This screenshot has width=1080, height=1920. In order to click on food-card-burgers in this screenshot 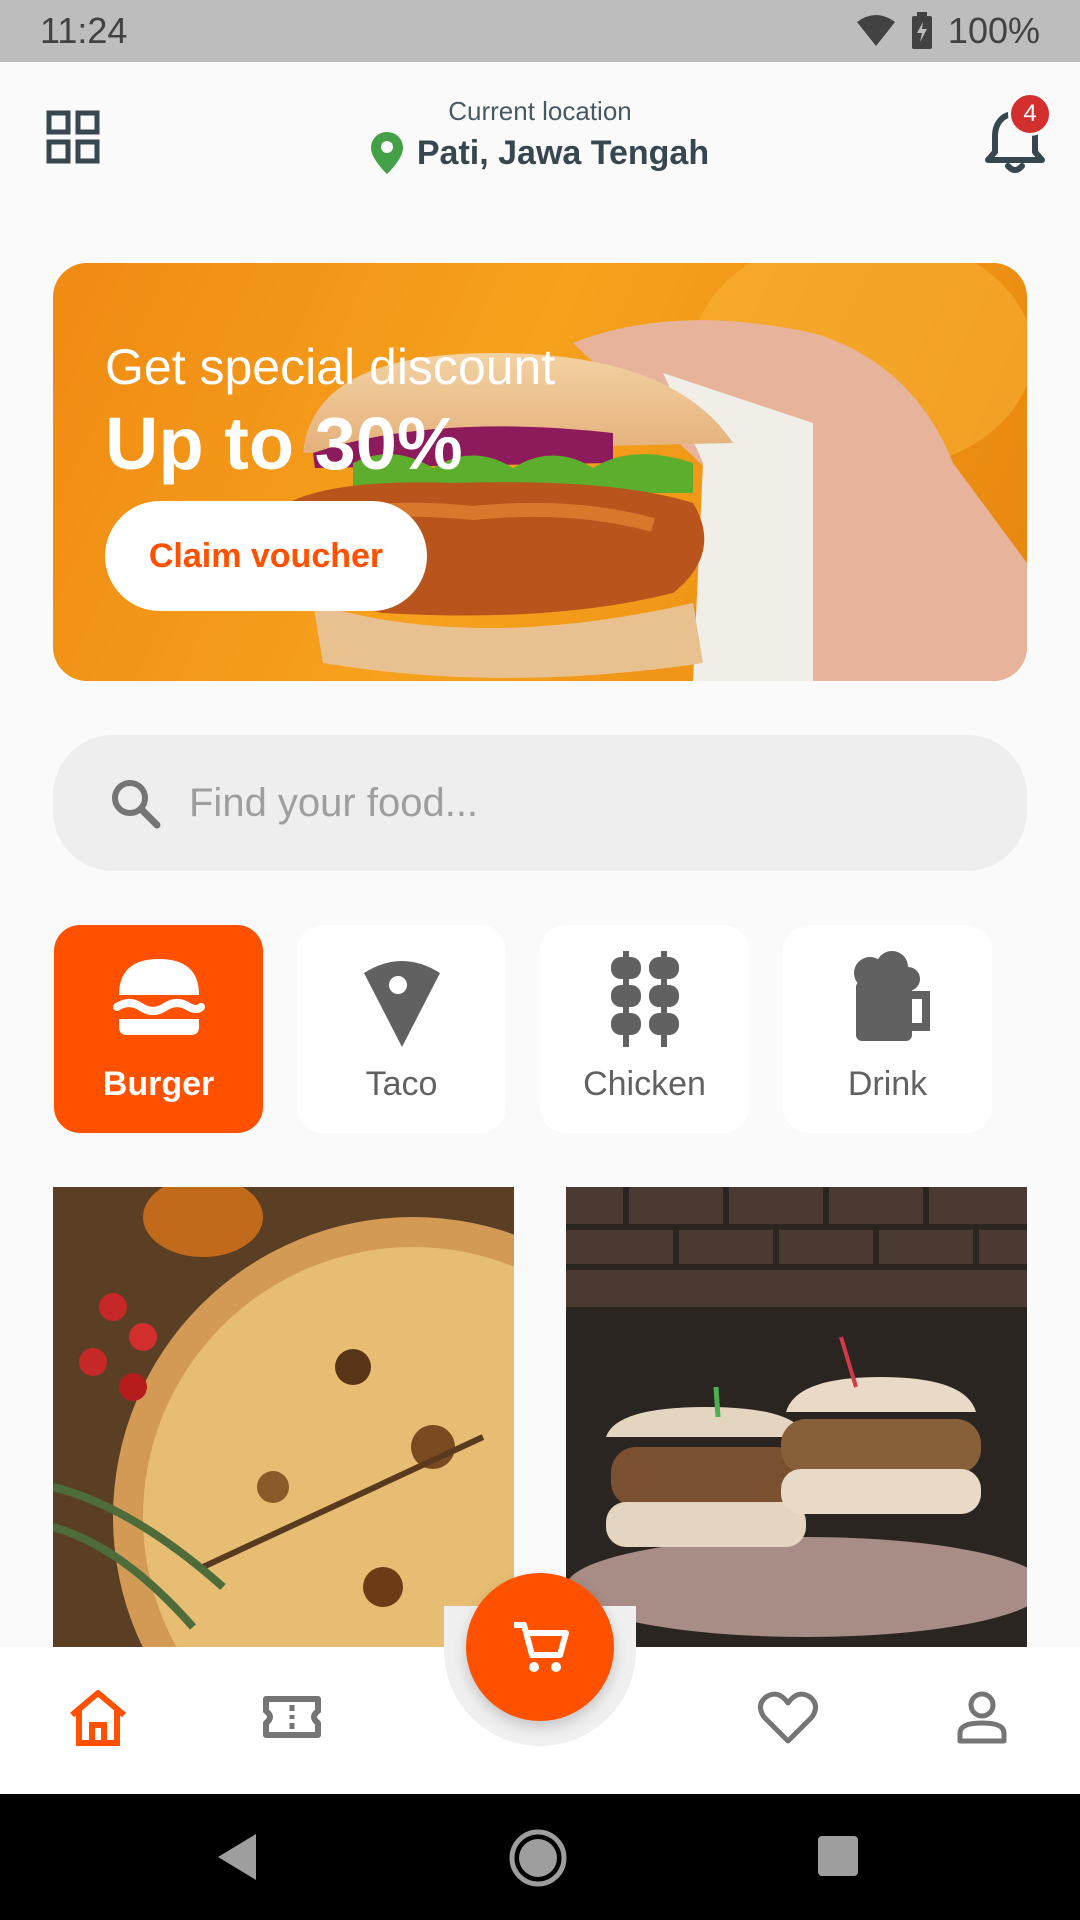, I will do `click(796, 1417)`.